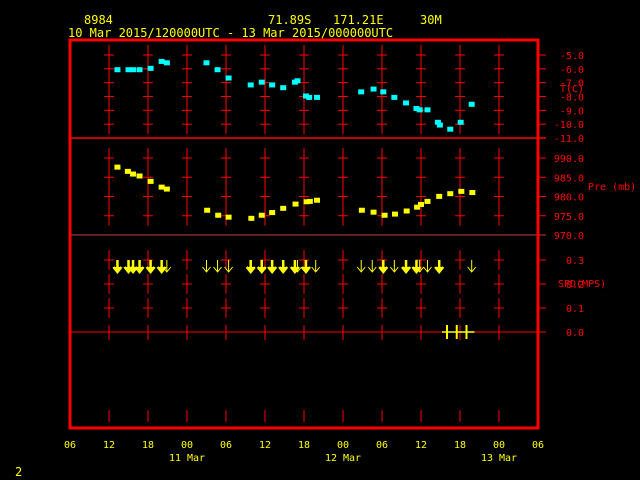  What do you see at coordinates (569, 217) in the screenshot?
I see `y-tick-label: 975.0` at bounding box center [569, 217].